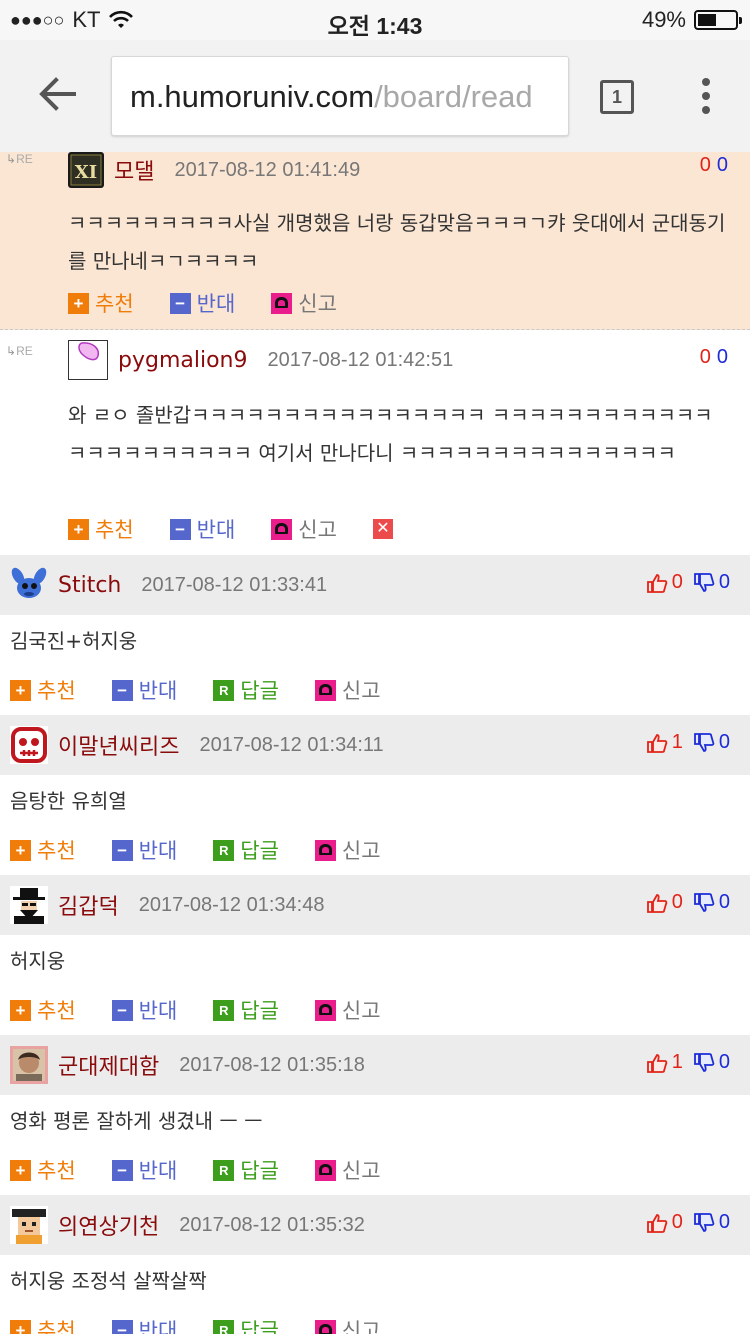 This screenshot has width=750, height=1334. Describe the element at coordinates (108, 1225) in the screenshot. I see `comment-nickname: 의연상기천` at that location.